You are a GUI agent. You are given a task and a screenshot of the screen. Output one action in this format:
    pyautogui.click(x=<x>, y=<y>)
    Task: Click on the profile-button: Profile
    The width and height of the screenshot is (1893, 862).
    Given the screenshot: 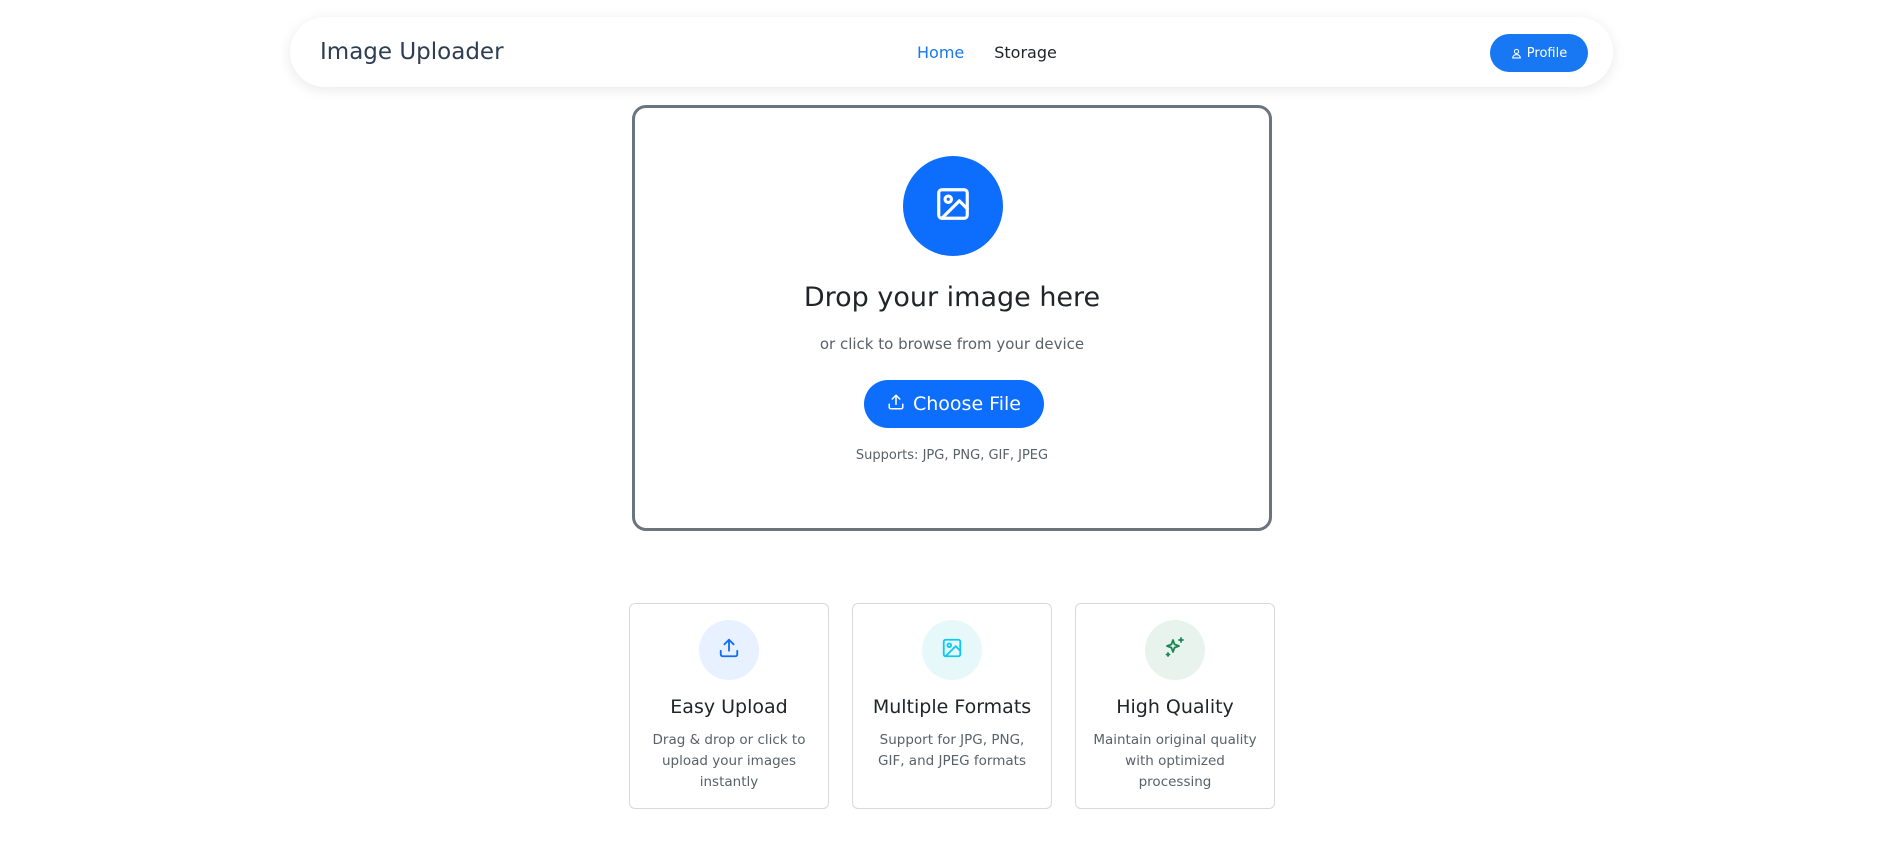 What is the action you would take?
    pyautogui.click(x=1539, y=53)
    